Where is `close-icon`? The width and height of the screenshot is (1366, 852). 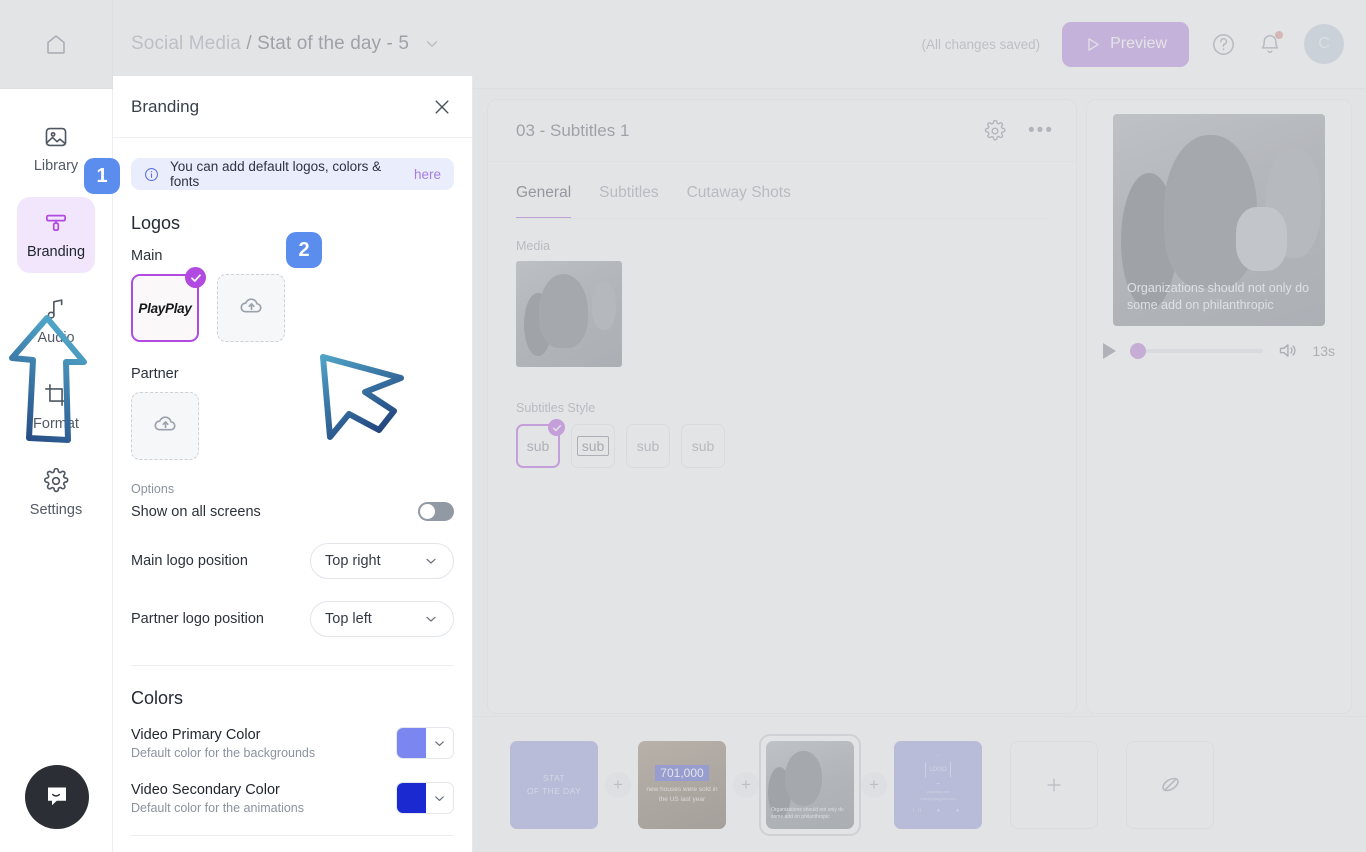 close-icon is located at coordinates (442, 107).